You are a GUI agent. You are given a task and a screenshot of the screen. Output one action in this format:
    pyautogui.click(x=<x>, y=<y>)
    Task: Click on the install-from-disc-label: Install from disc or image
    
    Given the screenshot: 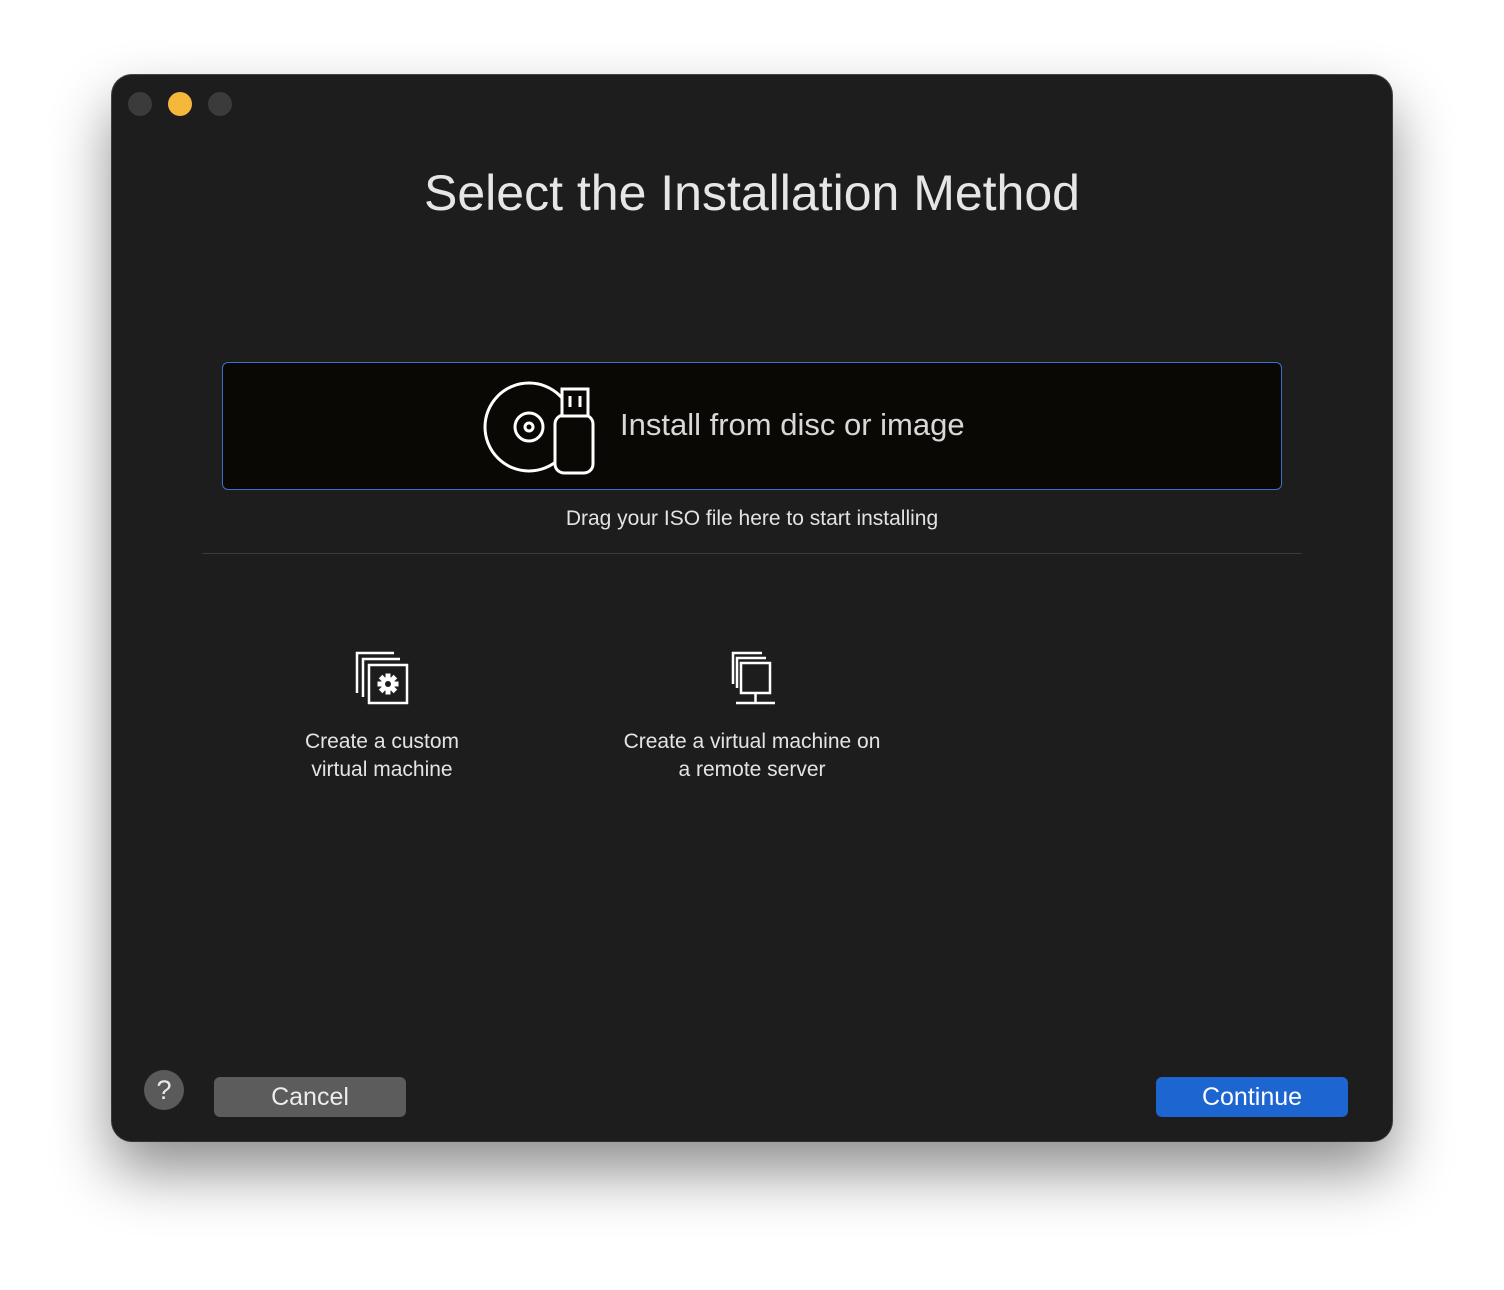 What is the action you would take?
    pyautogui.click(x=792, y=424)
    